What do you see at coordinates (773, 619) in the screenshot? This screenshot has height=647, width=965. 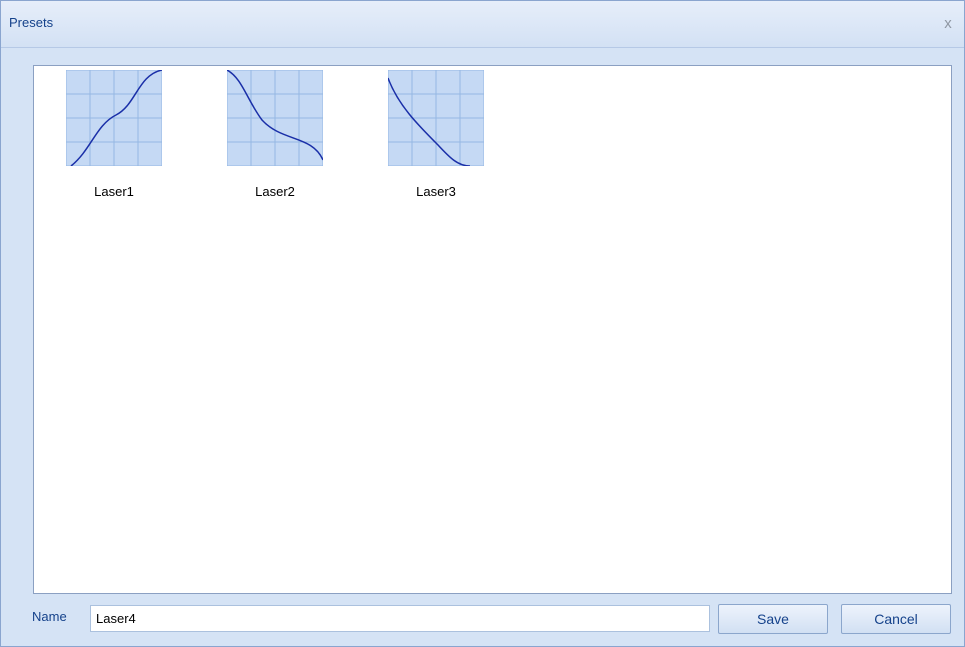 I see `save-button: Save` at bounding box center [773, 619].